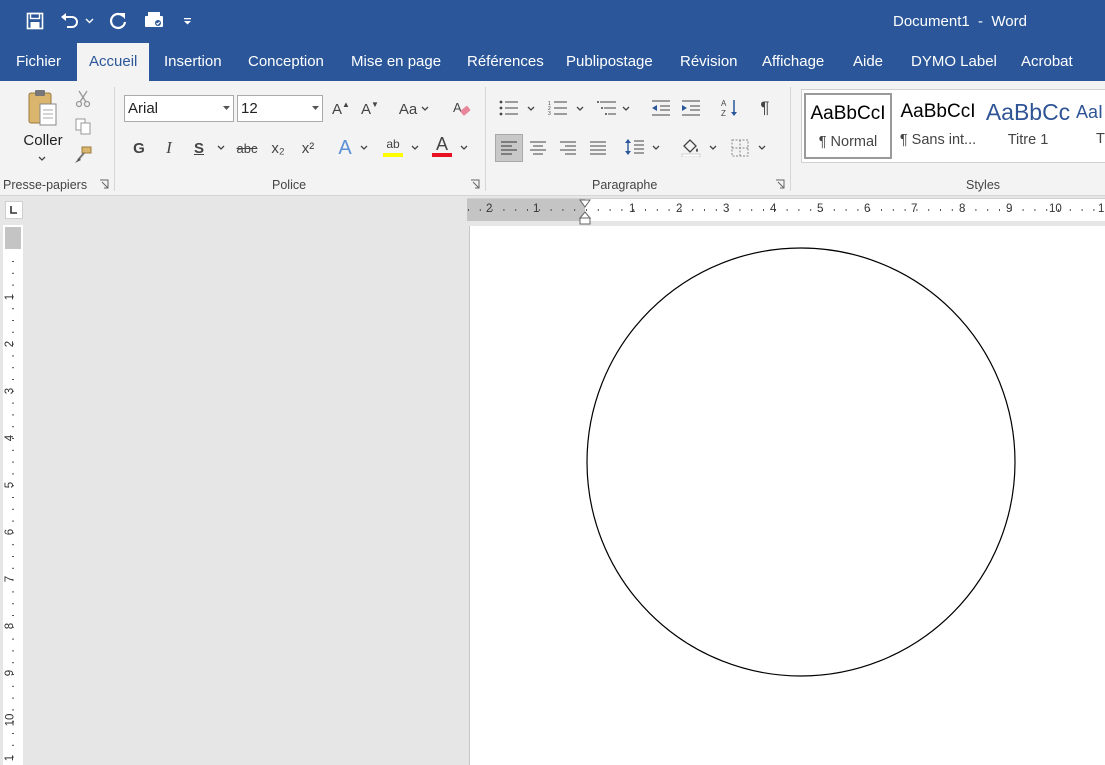 This screenshot has width=1105, height=765. I want to click on paste-icon, so click(43, 108).